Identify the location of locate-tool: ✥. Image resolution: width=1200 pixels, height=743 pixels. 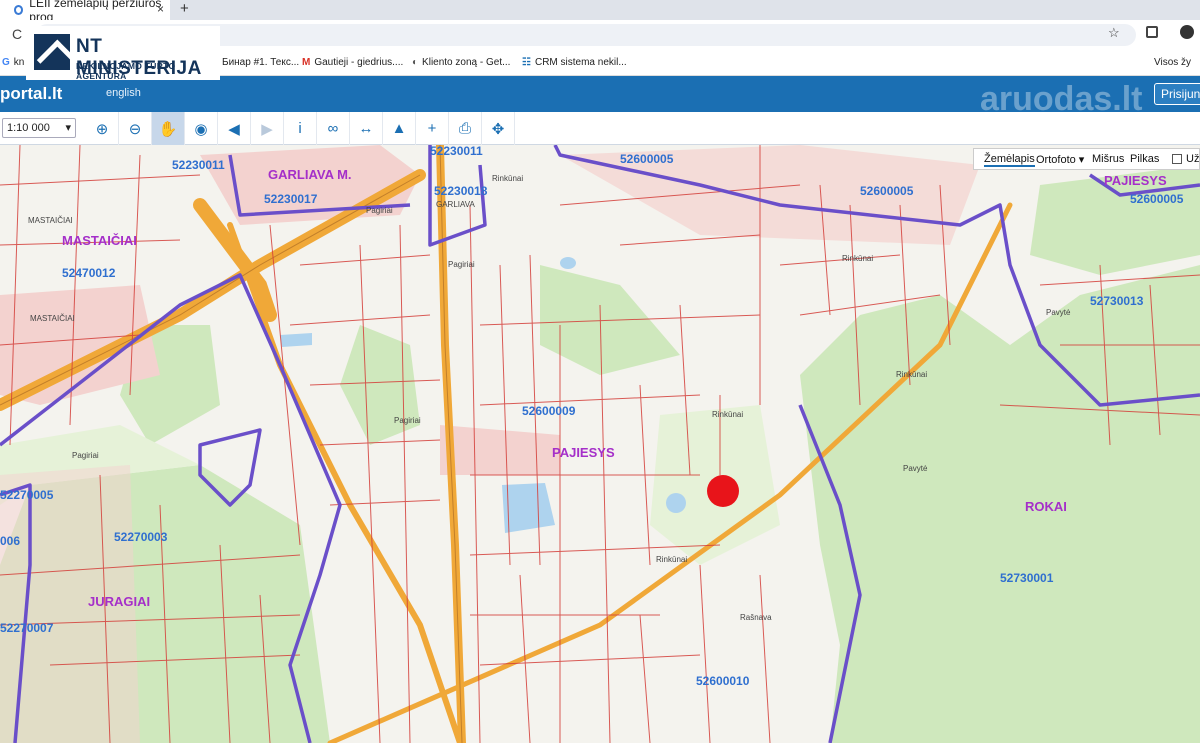
(498, 128).